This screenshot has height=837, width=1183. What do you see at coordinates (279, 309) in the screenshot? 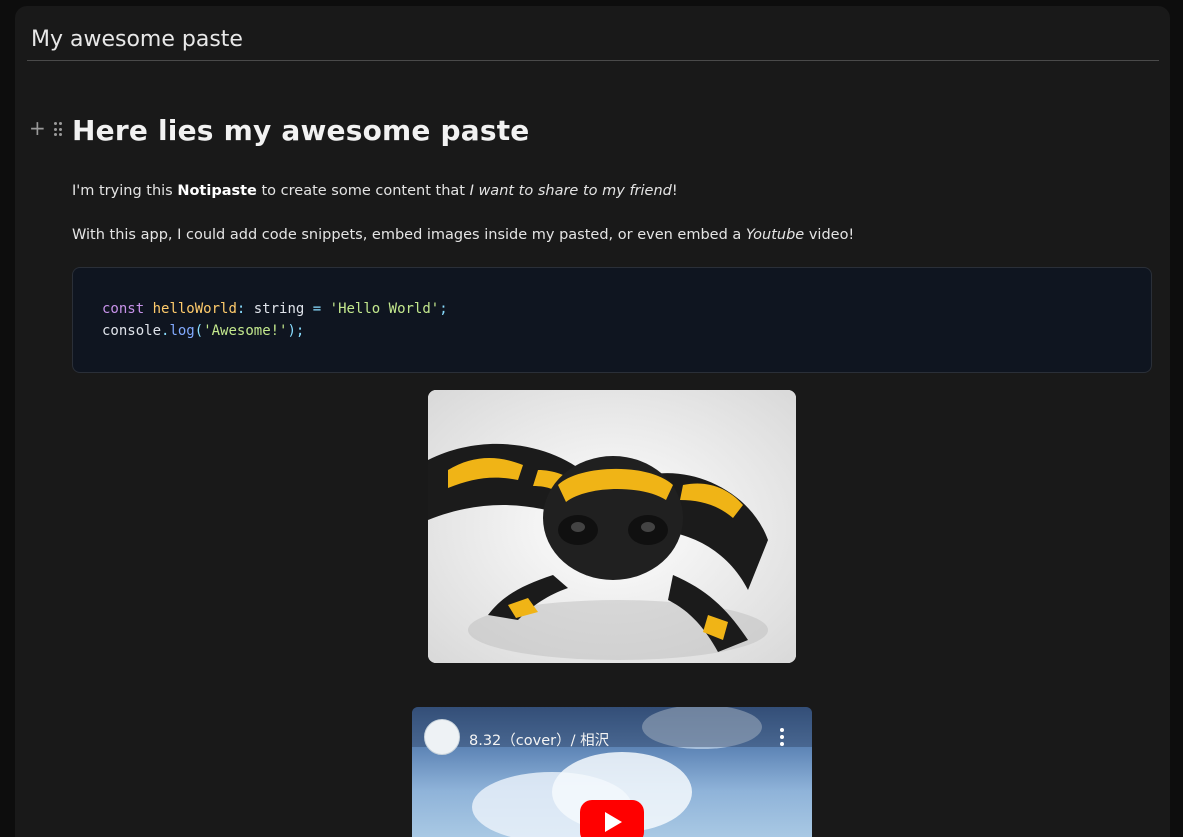
I see `code-type: string` at bounding box center [279, 309].